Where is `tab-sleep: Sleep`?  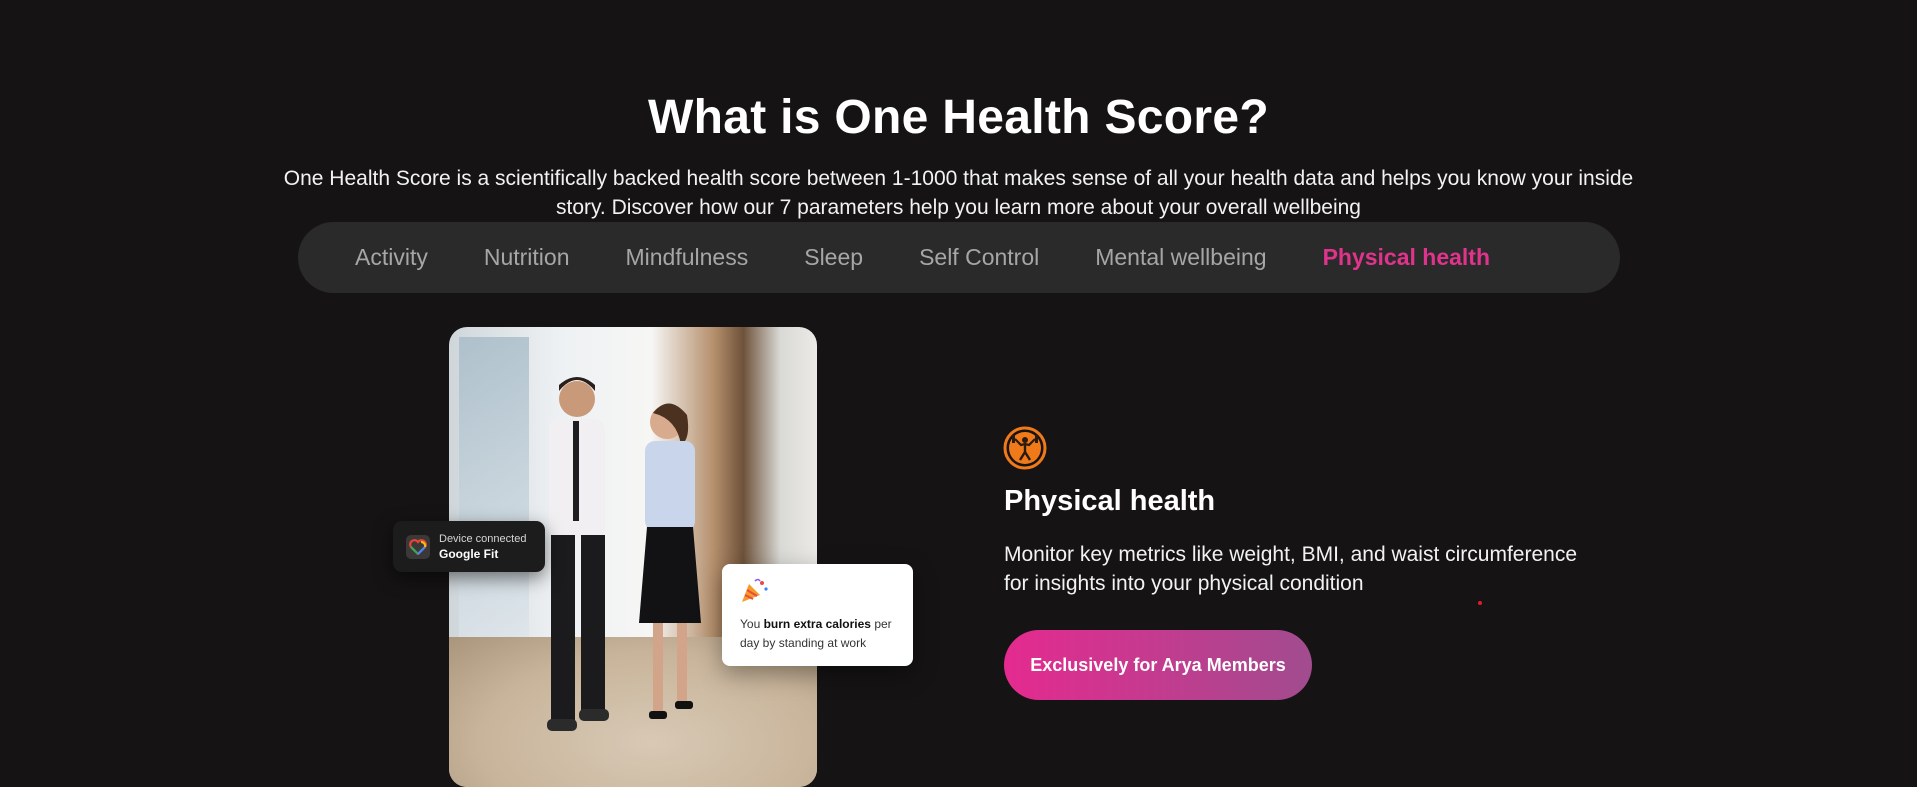 tab-sleep: Sleep is located at coordinates (833, 257).